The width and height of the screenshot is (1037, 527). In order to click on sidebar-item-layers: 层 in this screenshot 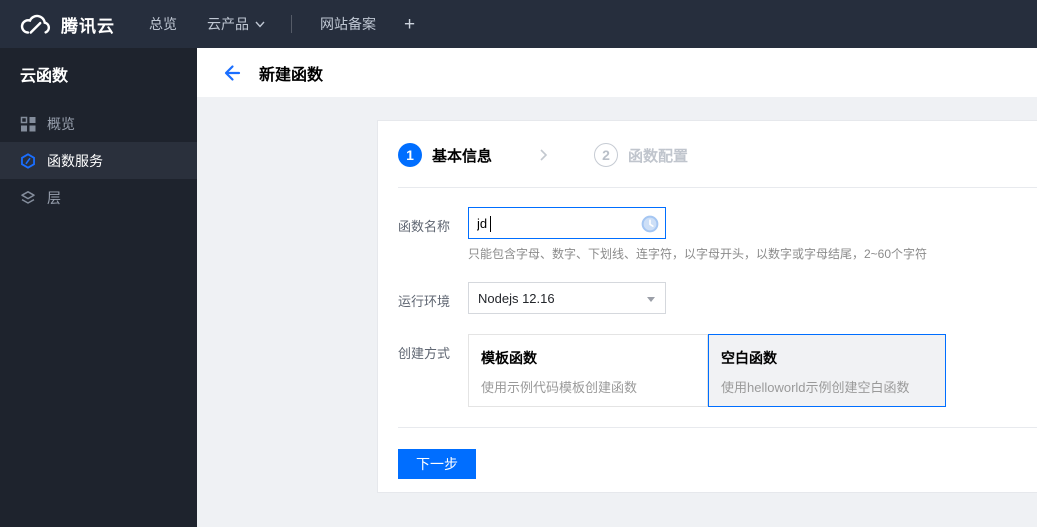, I will do `click(98, 197)`.